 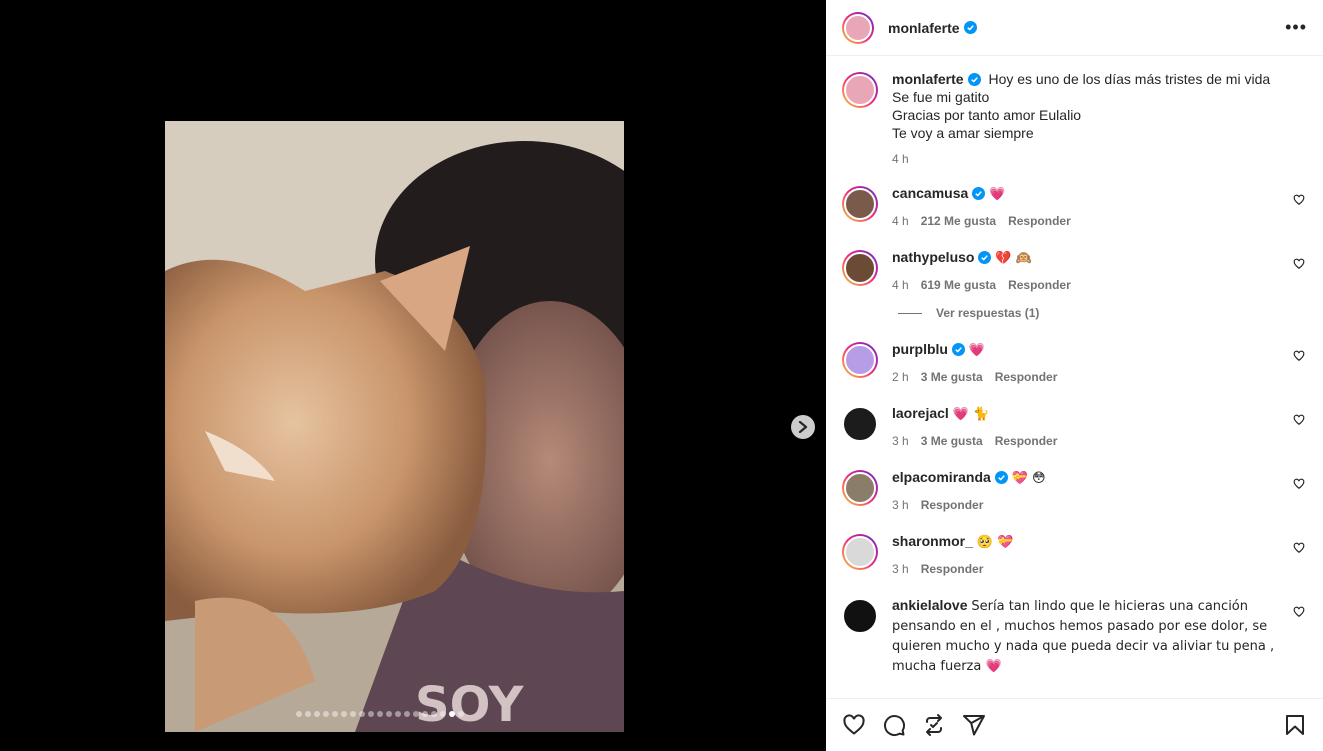 What do you see at coordinates (941, 477) in the screenshot?
I see `comment-username: elpacomiranda` at bounding box center [941, 477].